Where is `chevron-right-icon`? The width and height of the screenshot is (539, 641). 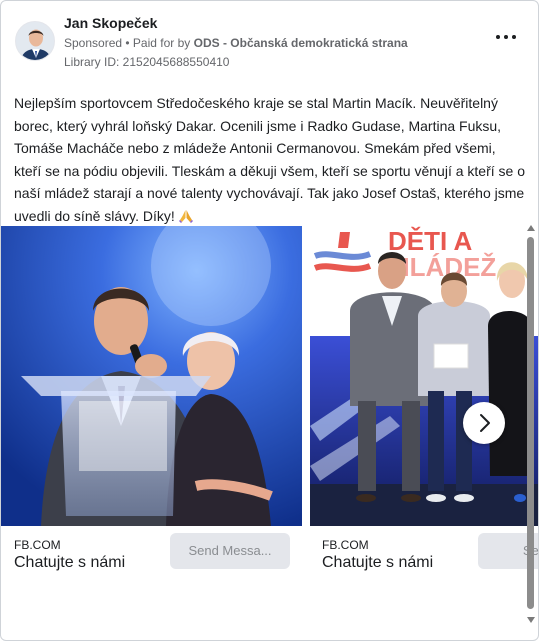
chevron-right-icon is located at coordinates (485, 423).